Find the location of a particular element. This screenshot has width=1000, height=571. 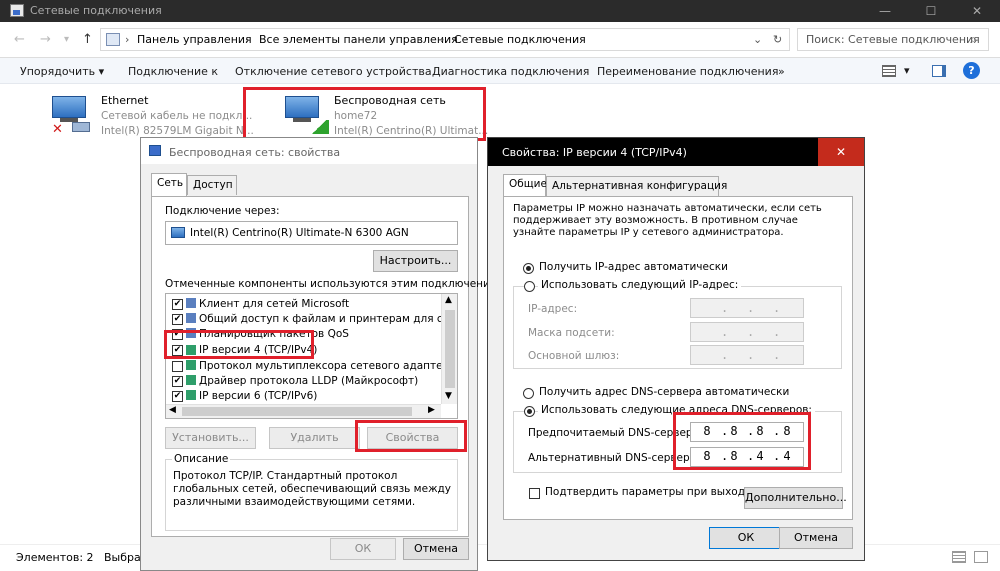

component-label: IP версии 6 (TCP/IPv6) is located at coordinates (258, 396).